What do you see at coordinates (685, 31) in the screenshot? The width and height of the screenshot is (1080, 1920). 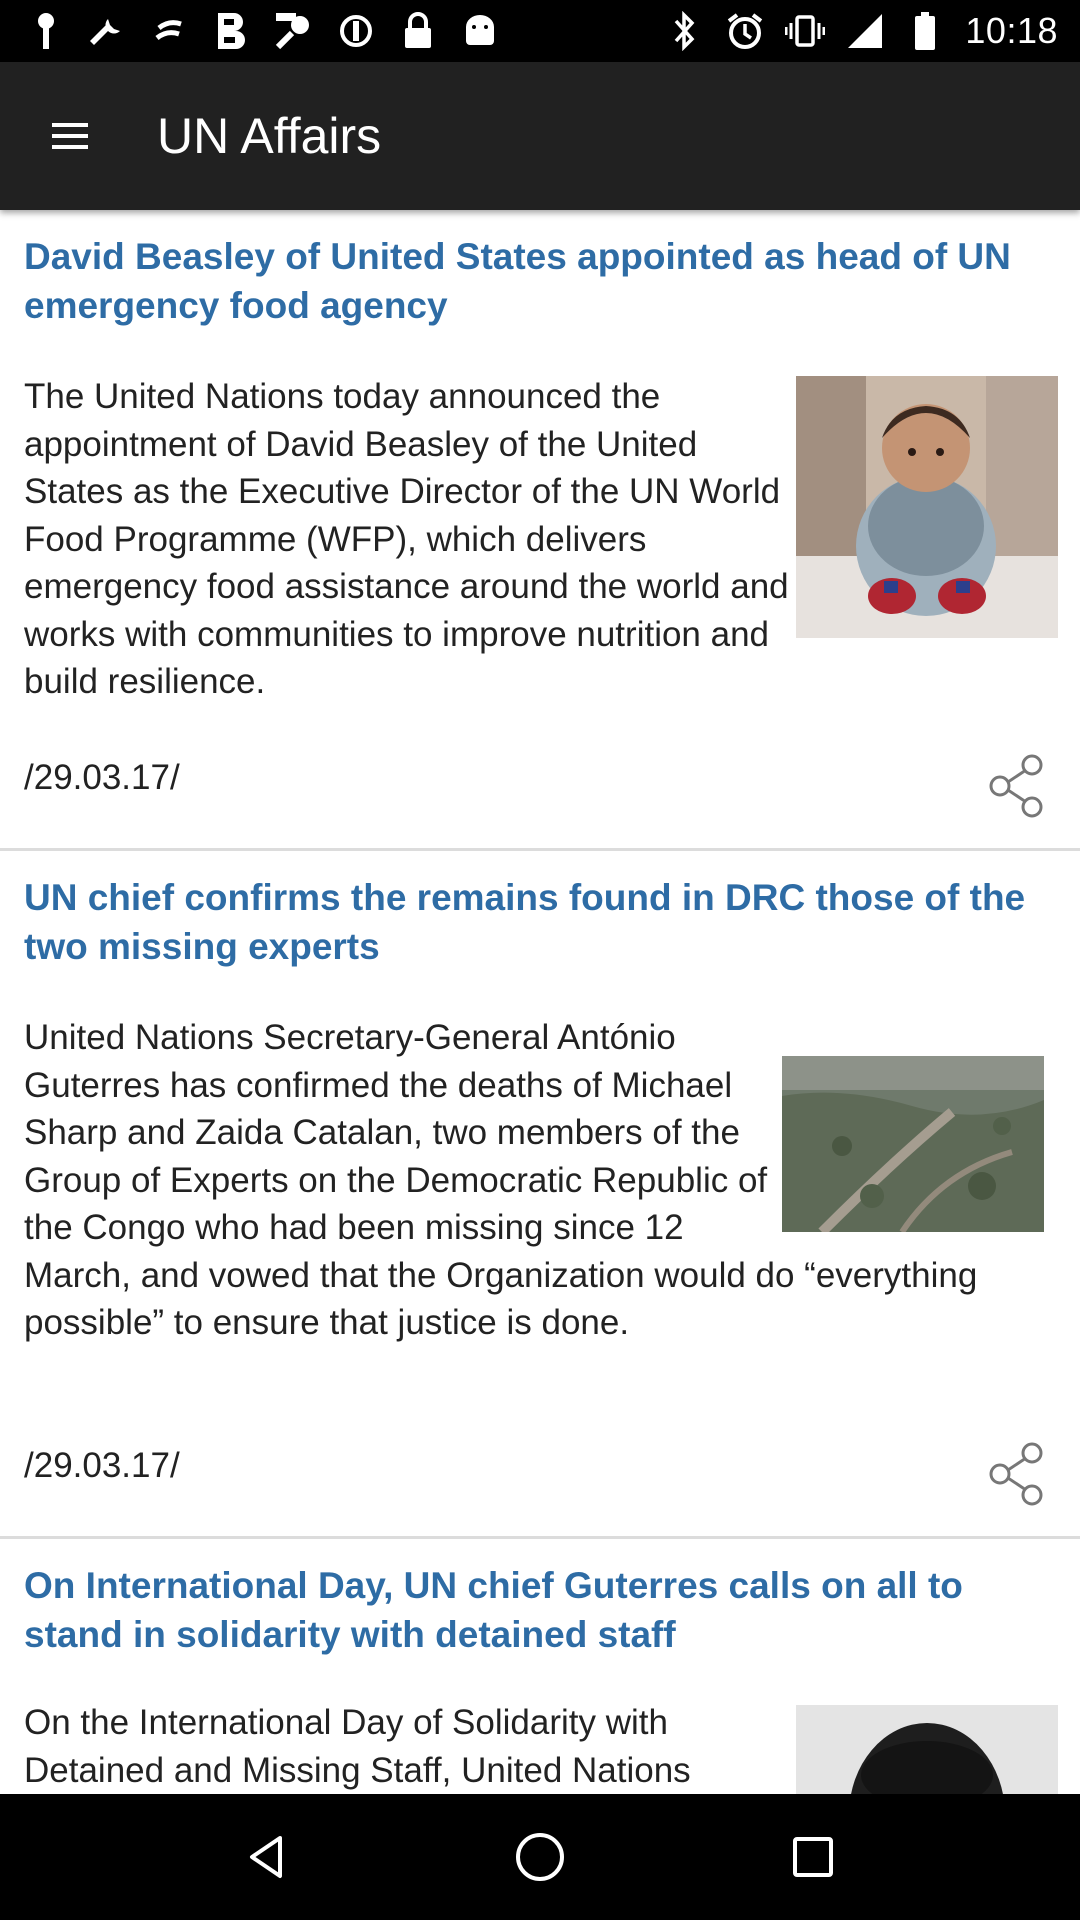 I see `bluetooth-icon` at bounding box center [685, 31].